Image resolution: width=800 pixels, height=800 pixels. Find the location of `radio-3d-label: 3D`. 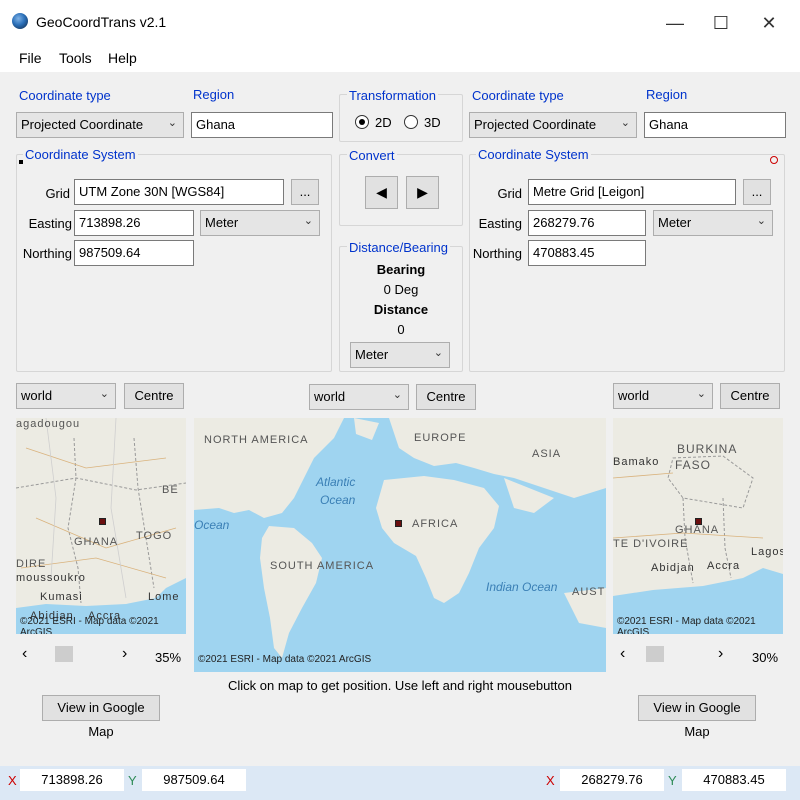

radio-3d-label: 3D is located at coordinates (432, 122).